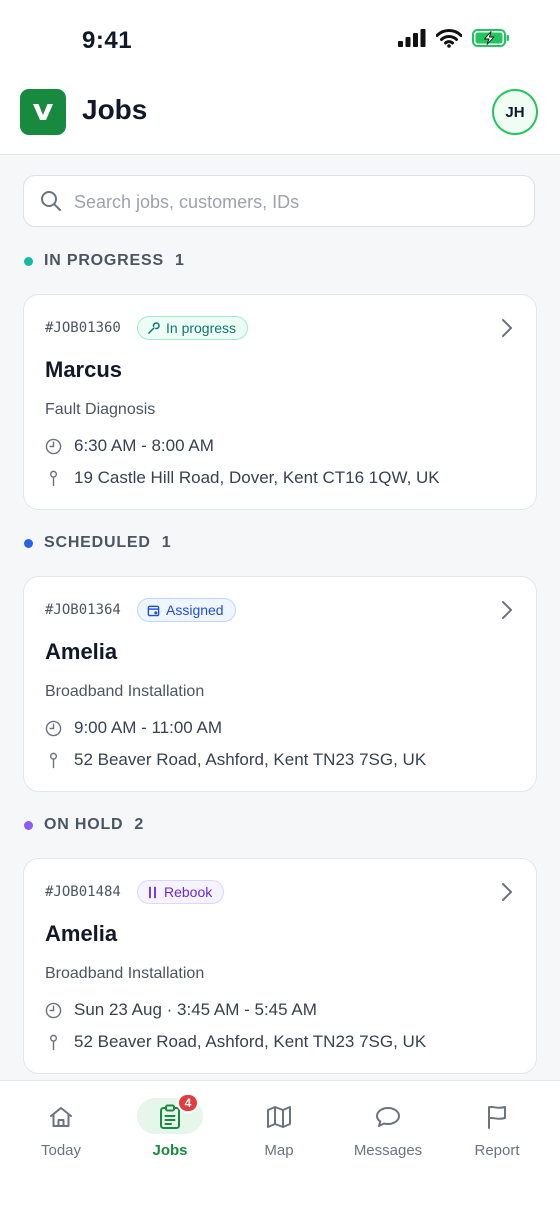 This screenshot has height=1218, width=560. What do you see at coordinates (83, 610) in the screenshot?
I see `job-id: #JOB01364` at bounding box center [83, 610].